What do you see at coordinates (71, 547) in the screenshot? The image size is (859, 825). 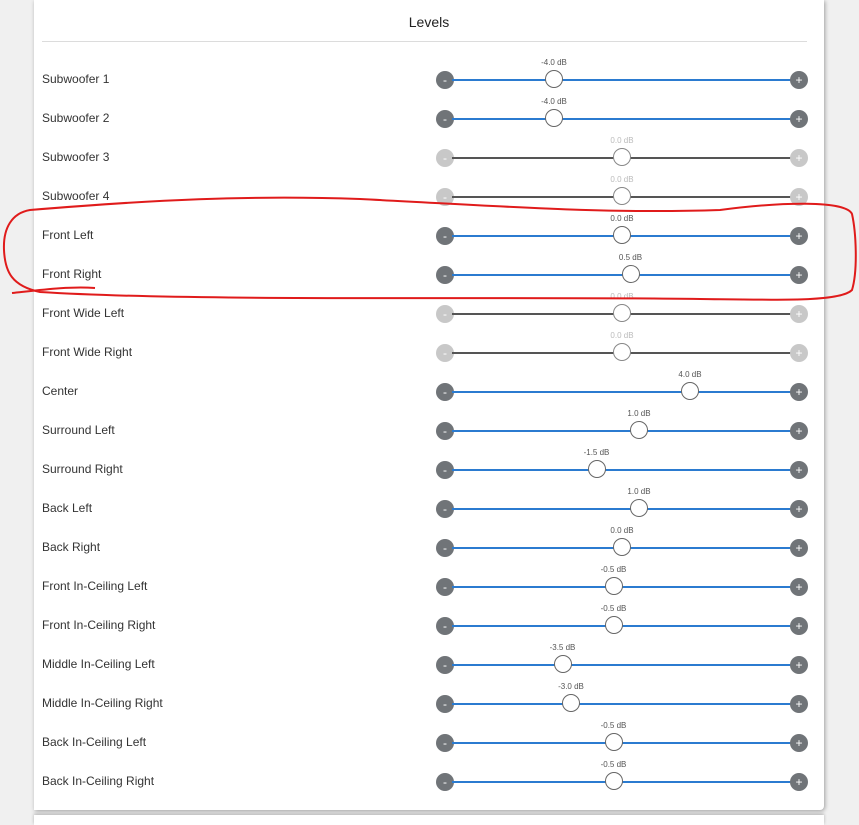 I see `channel-label: Back Right` at bounding box center [71, 547].